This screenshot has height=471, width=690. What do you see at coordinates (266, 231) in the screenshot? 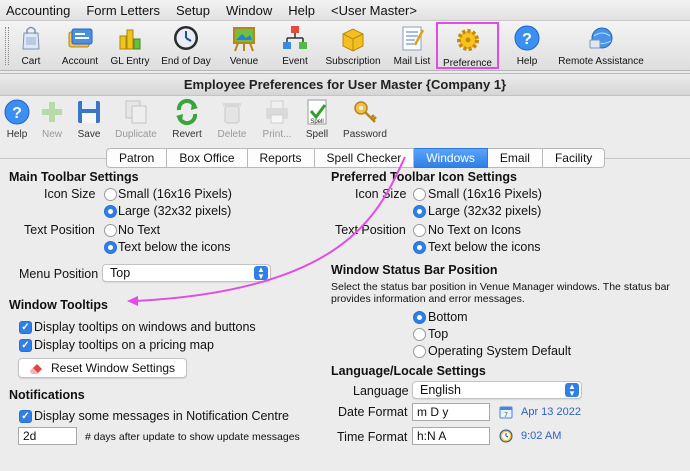
I see `annotation-arrow` at bounding box center [266, 231].